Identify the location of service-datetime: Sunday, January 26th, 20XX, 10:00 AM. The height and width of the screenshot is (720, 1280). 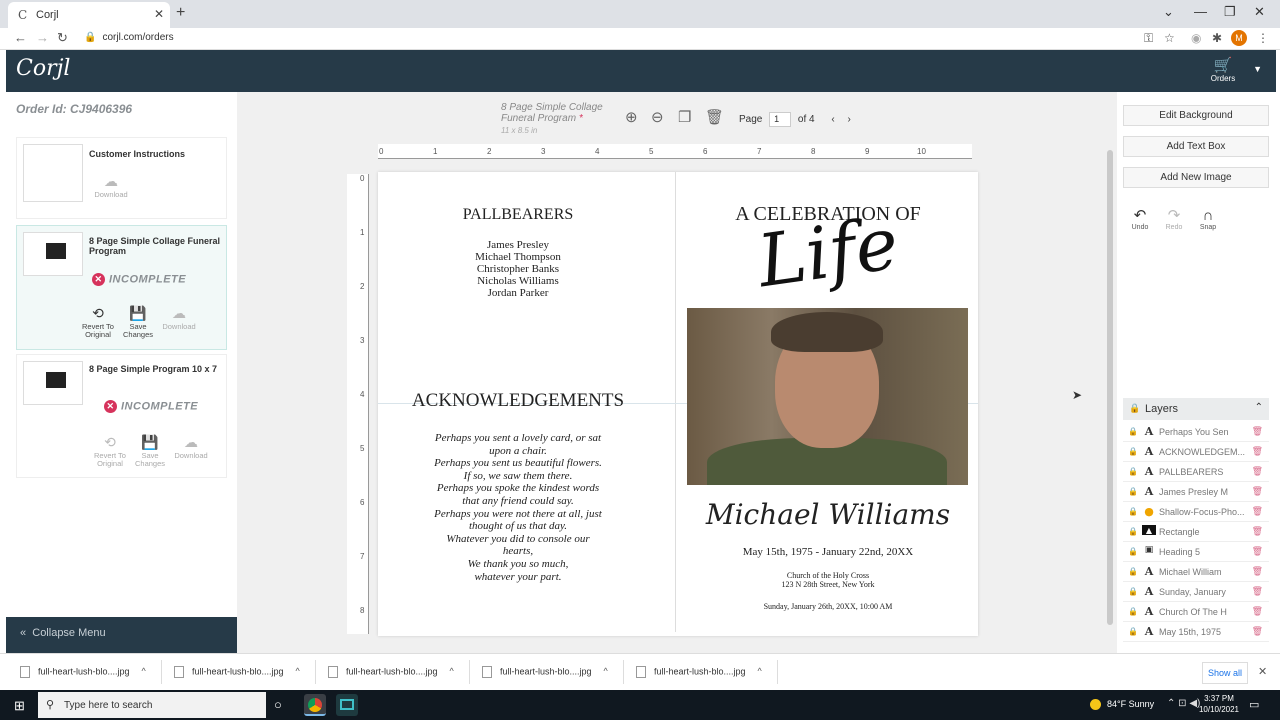
(828, 606).